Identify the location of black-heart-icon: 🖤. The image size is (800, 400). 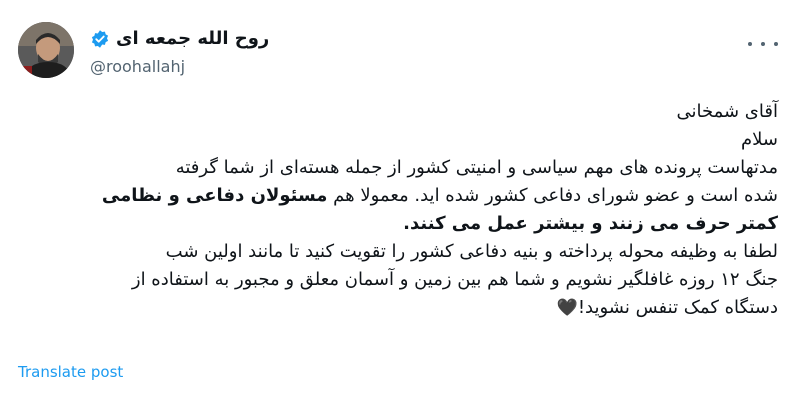
(567, 308).